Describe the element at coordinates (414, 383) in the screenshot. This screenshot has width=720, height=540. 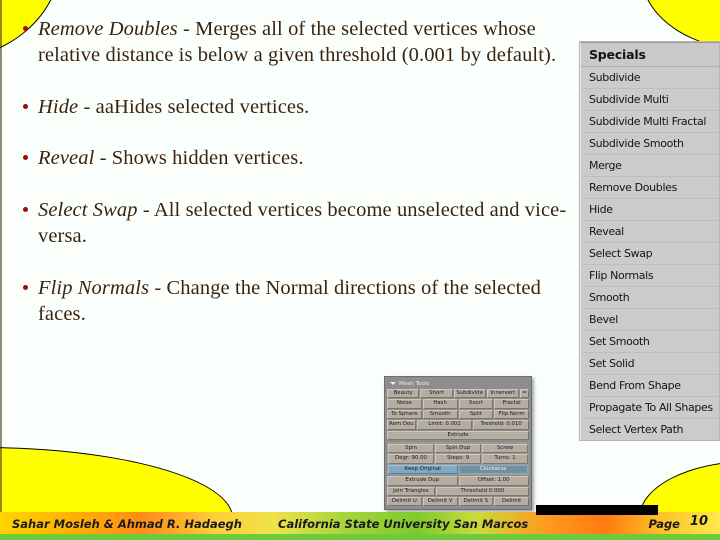
I see `mesh-tools-title: Mesh Tools` at that location.